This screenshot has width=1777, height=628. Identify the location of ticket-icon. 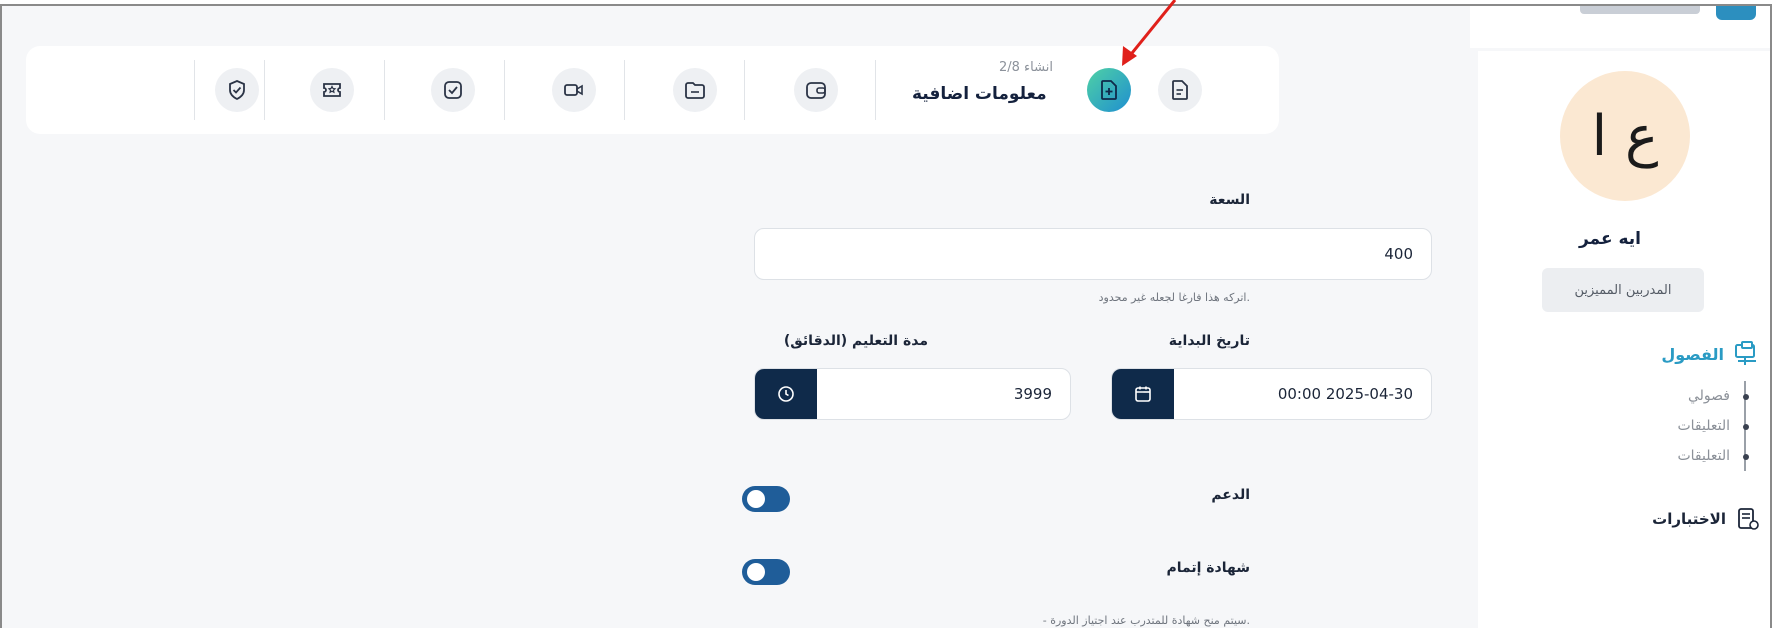
(332, 90).